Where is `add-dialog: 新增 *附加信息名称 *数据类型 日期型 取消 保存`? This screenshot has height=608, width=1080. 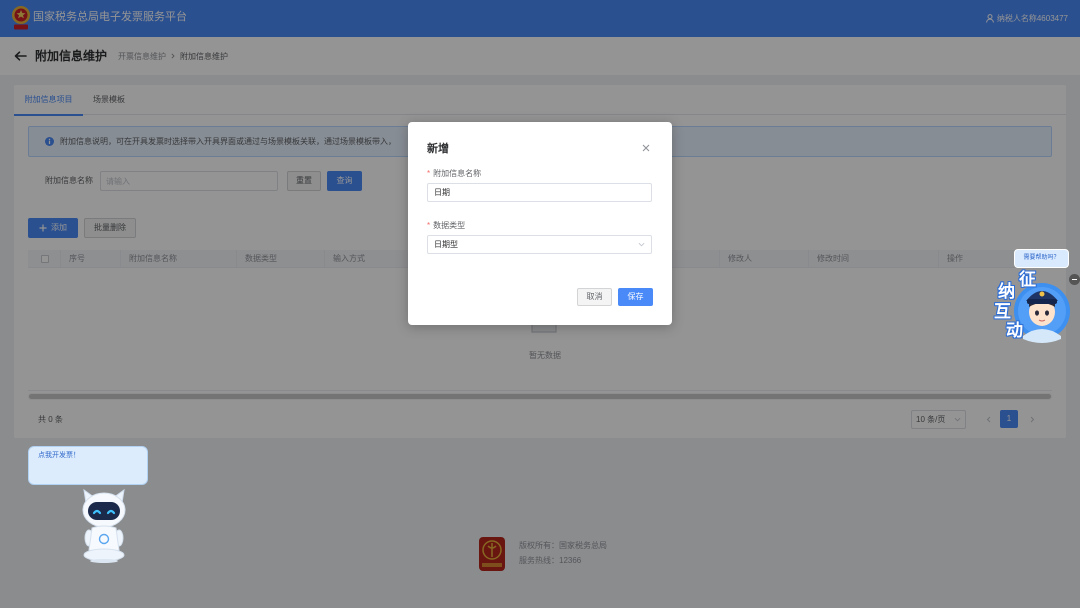
add-dialog: 新增 *附加信息名称 *数据类型 日期型 取消 保存 is located at coordinates (540, 223).